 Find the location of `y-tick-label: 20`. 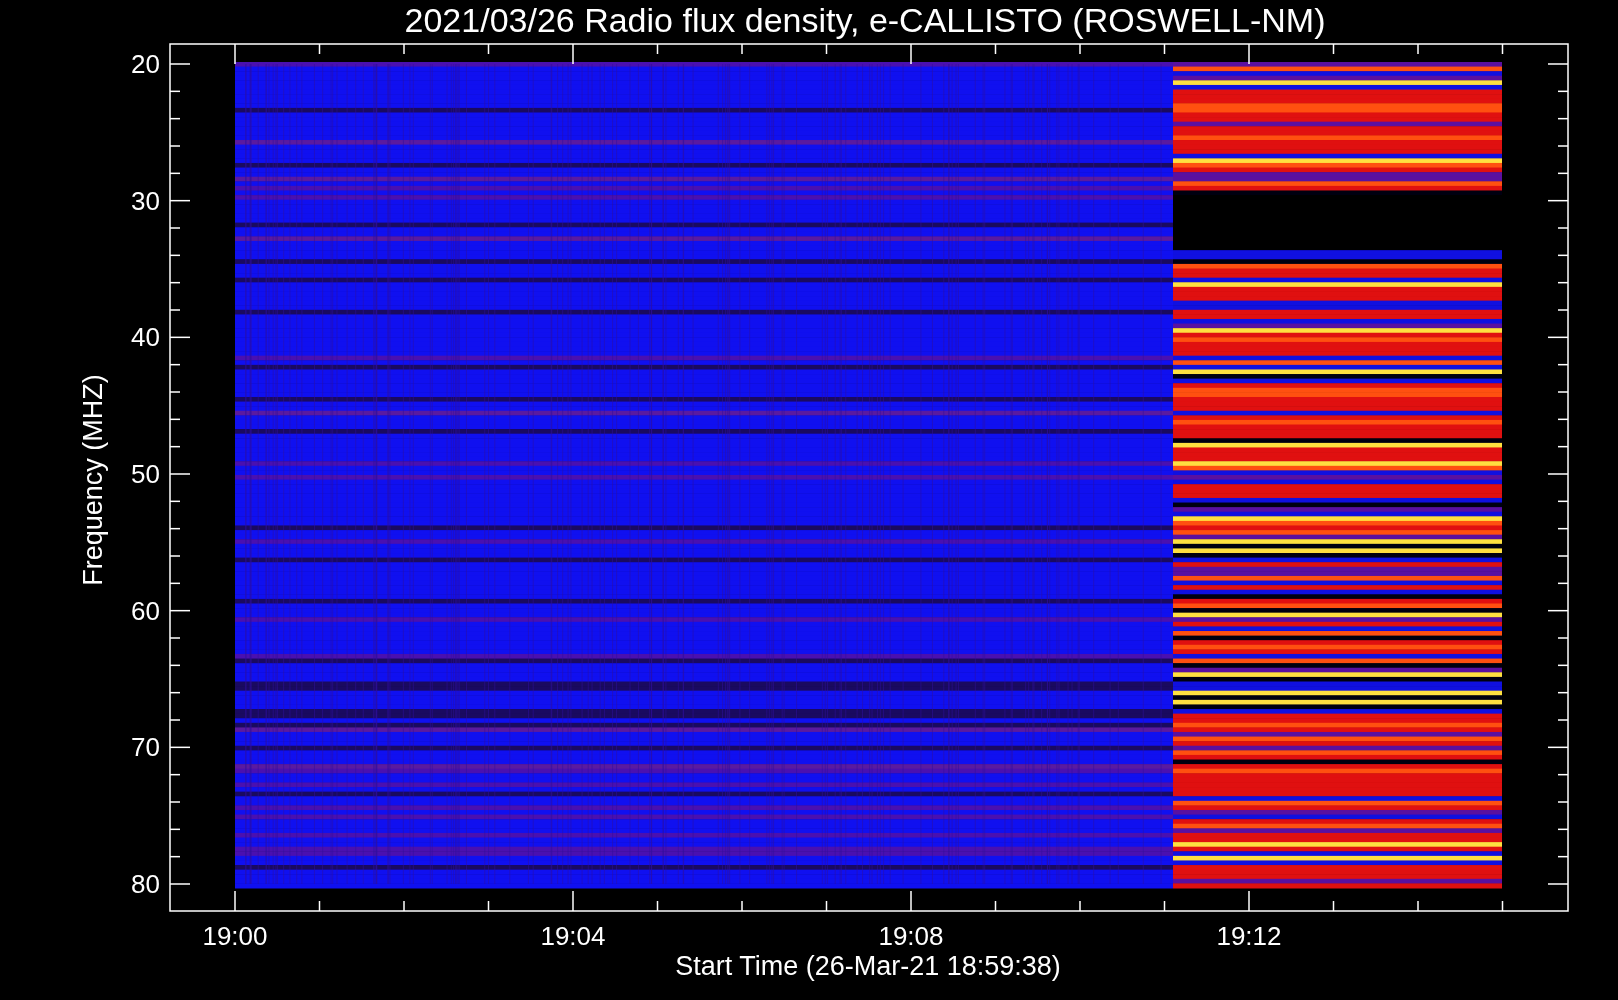

y-tick-label: 20 is located at coordinates (145, 64).